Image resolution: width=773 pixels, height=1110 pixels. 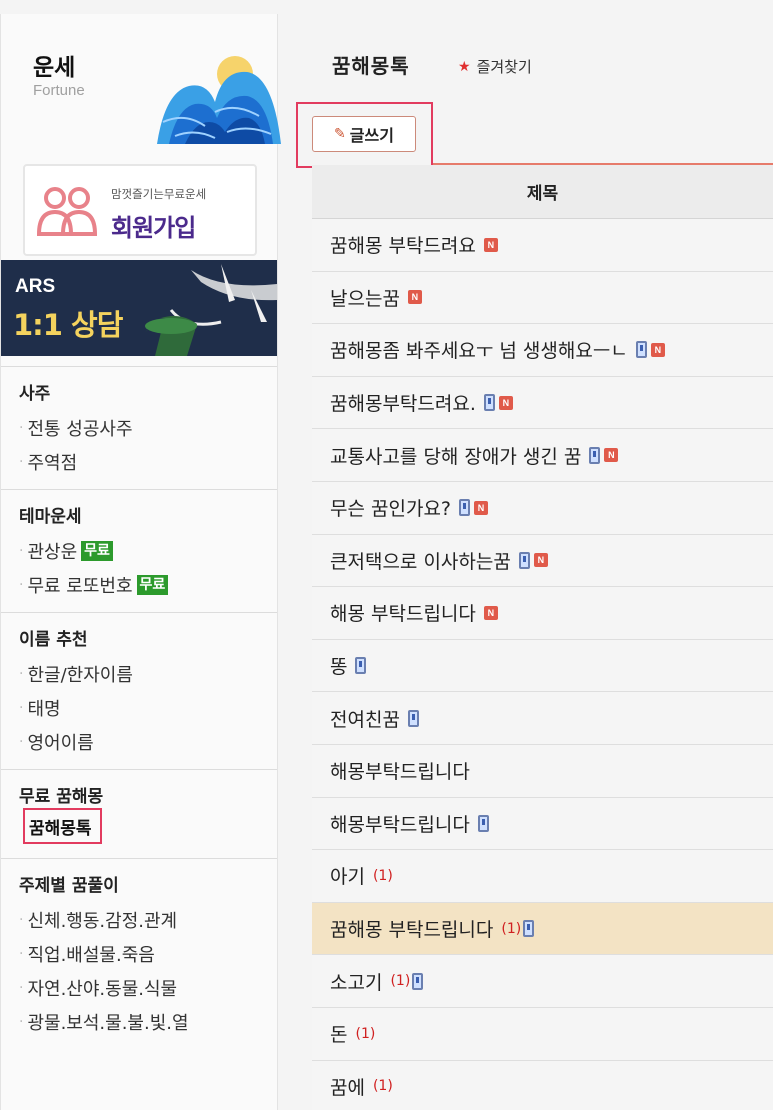 I want to click on table-row: 꿈해몽 부탁드려요 N, so click(x=542, y=245).